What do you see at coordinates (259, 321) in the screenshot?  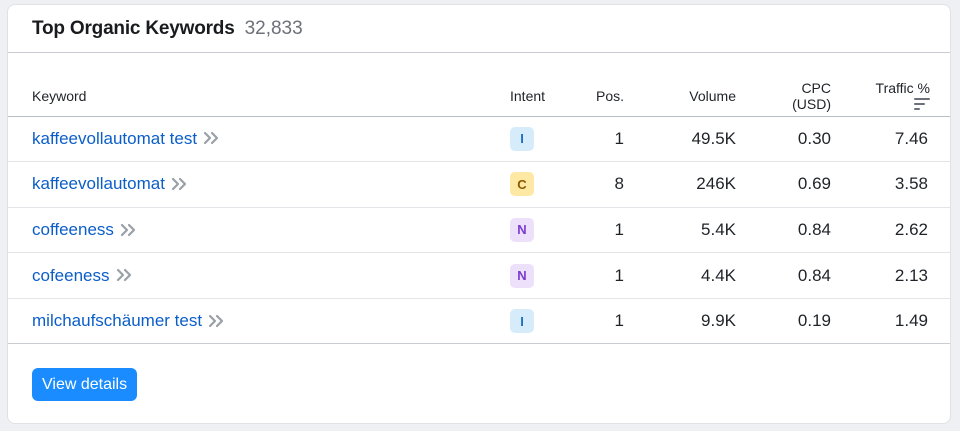 I see `keyword-cell: milchaufschäumer test` at bounding box center [259, 321].